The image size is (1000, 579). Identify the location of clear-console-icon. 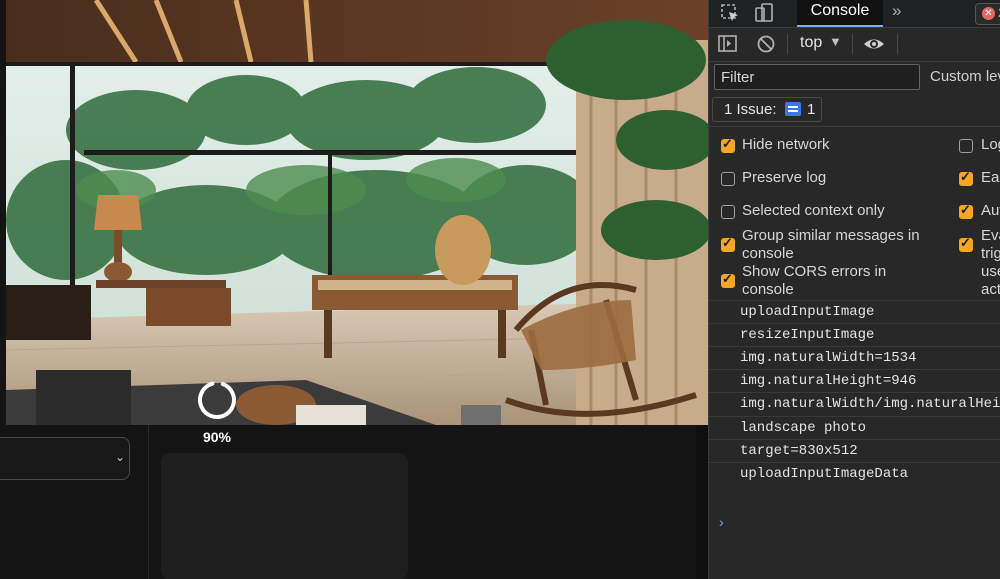
(766, 44).